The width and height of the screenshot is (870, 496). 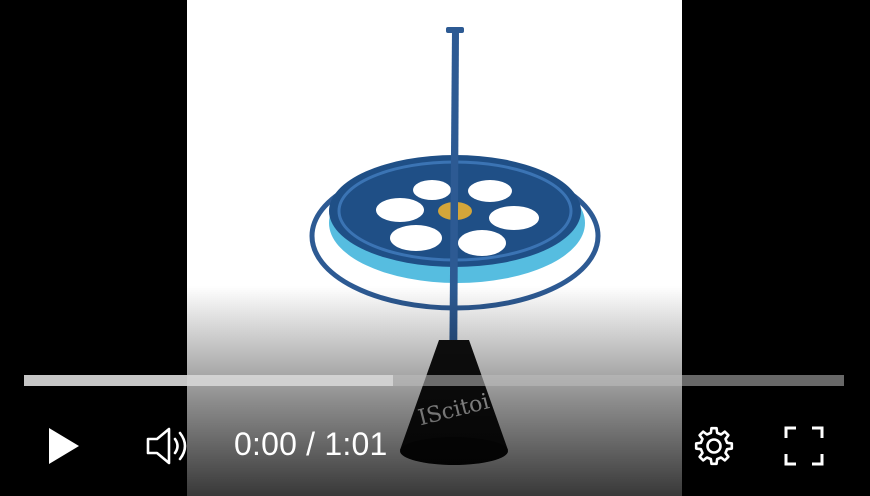 I want to click on fullscreen-icon, so click(x=804, y=446).